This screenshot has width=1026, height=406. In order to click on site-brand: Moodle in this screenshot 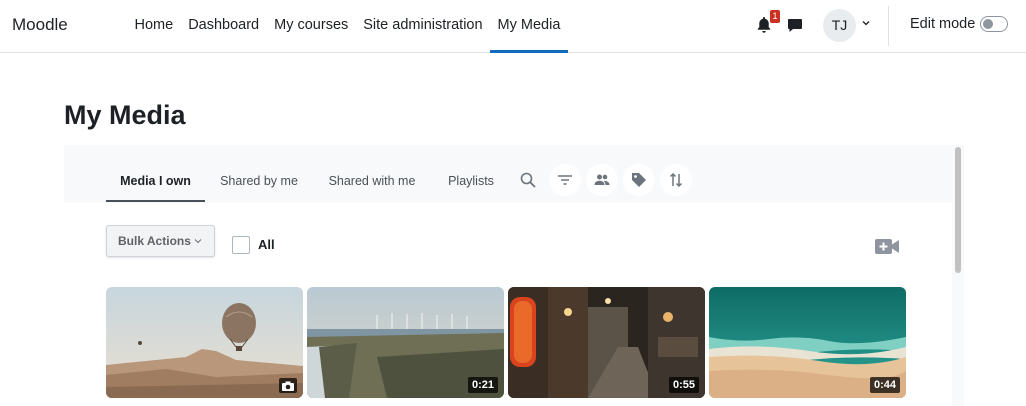, I will do `click(40, 25)`.